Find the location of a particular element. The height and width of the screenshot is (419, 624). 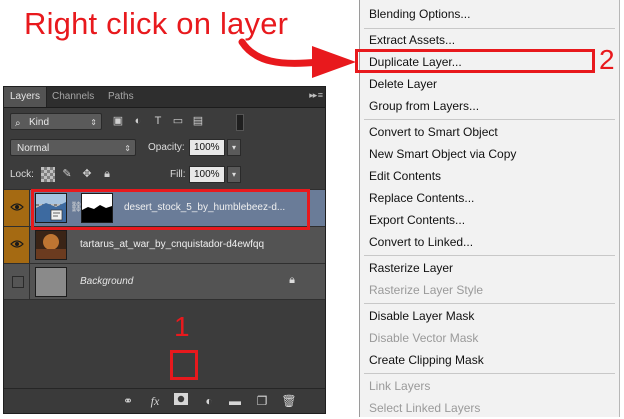

filter-row: ⌕ Kind ⇕ ▣ ◐ T ▭ ▤ is located at coordinates (164, 122).